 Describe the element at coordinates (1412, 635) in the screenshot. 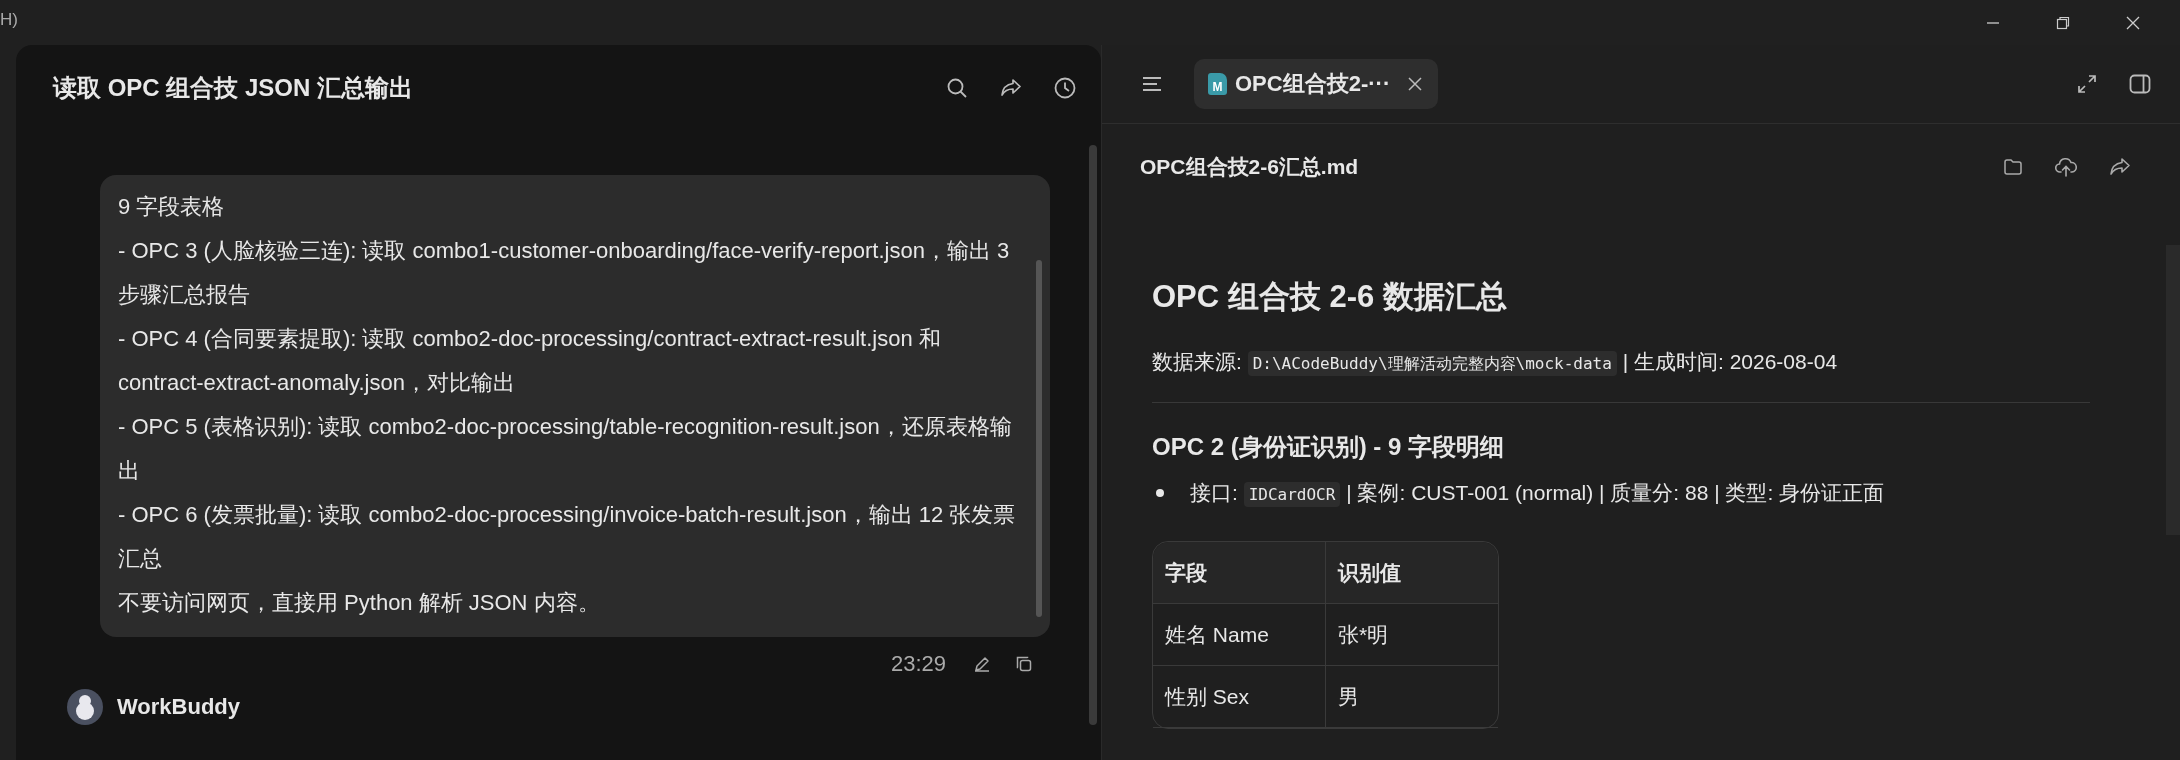

I see `table-cell: 张*明` at that location.